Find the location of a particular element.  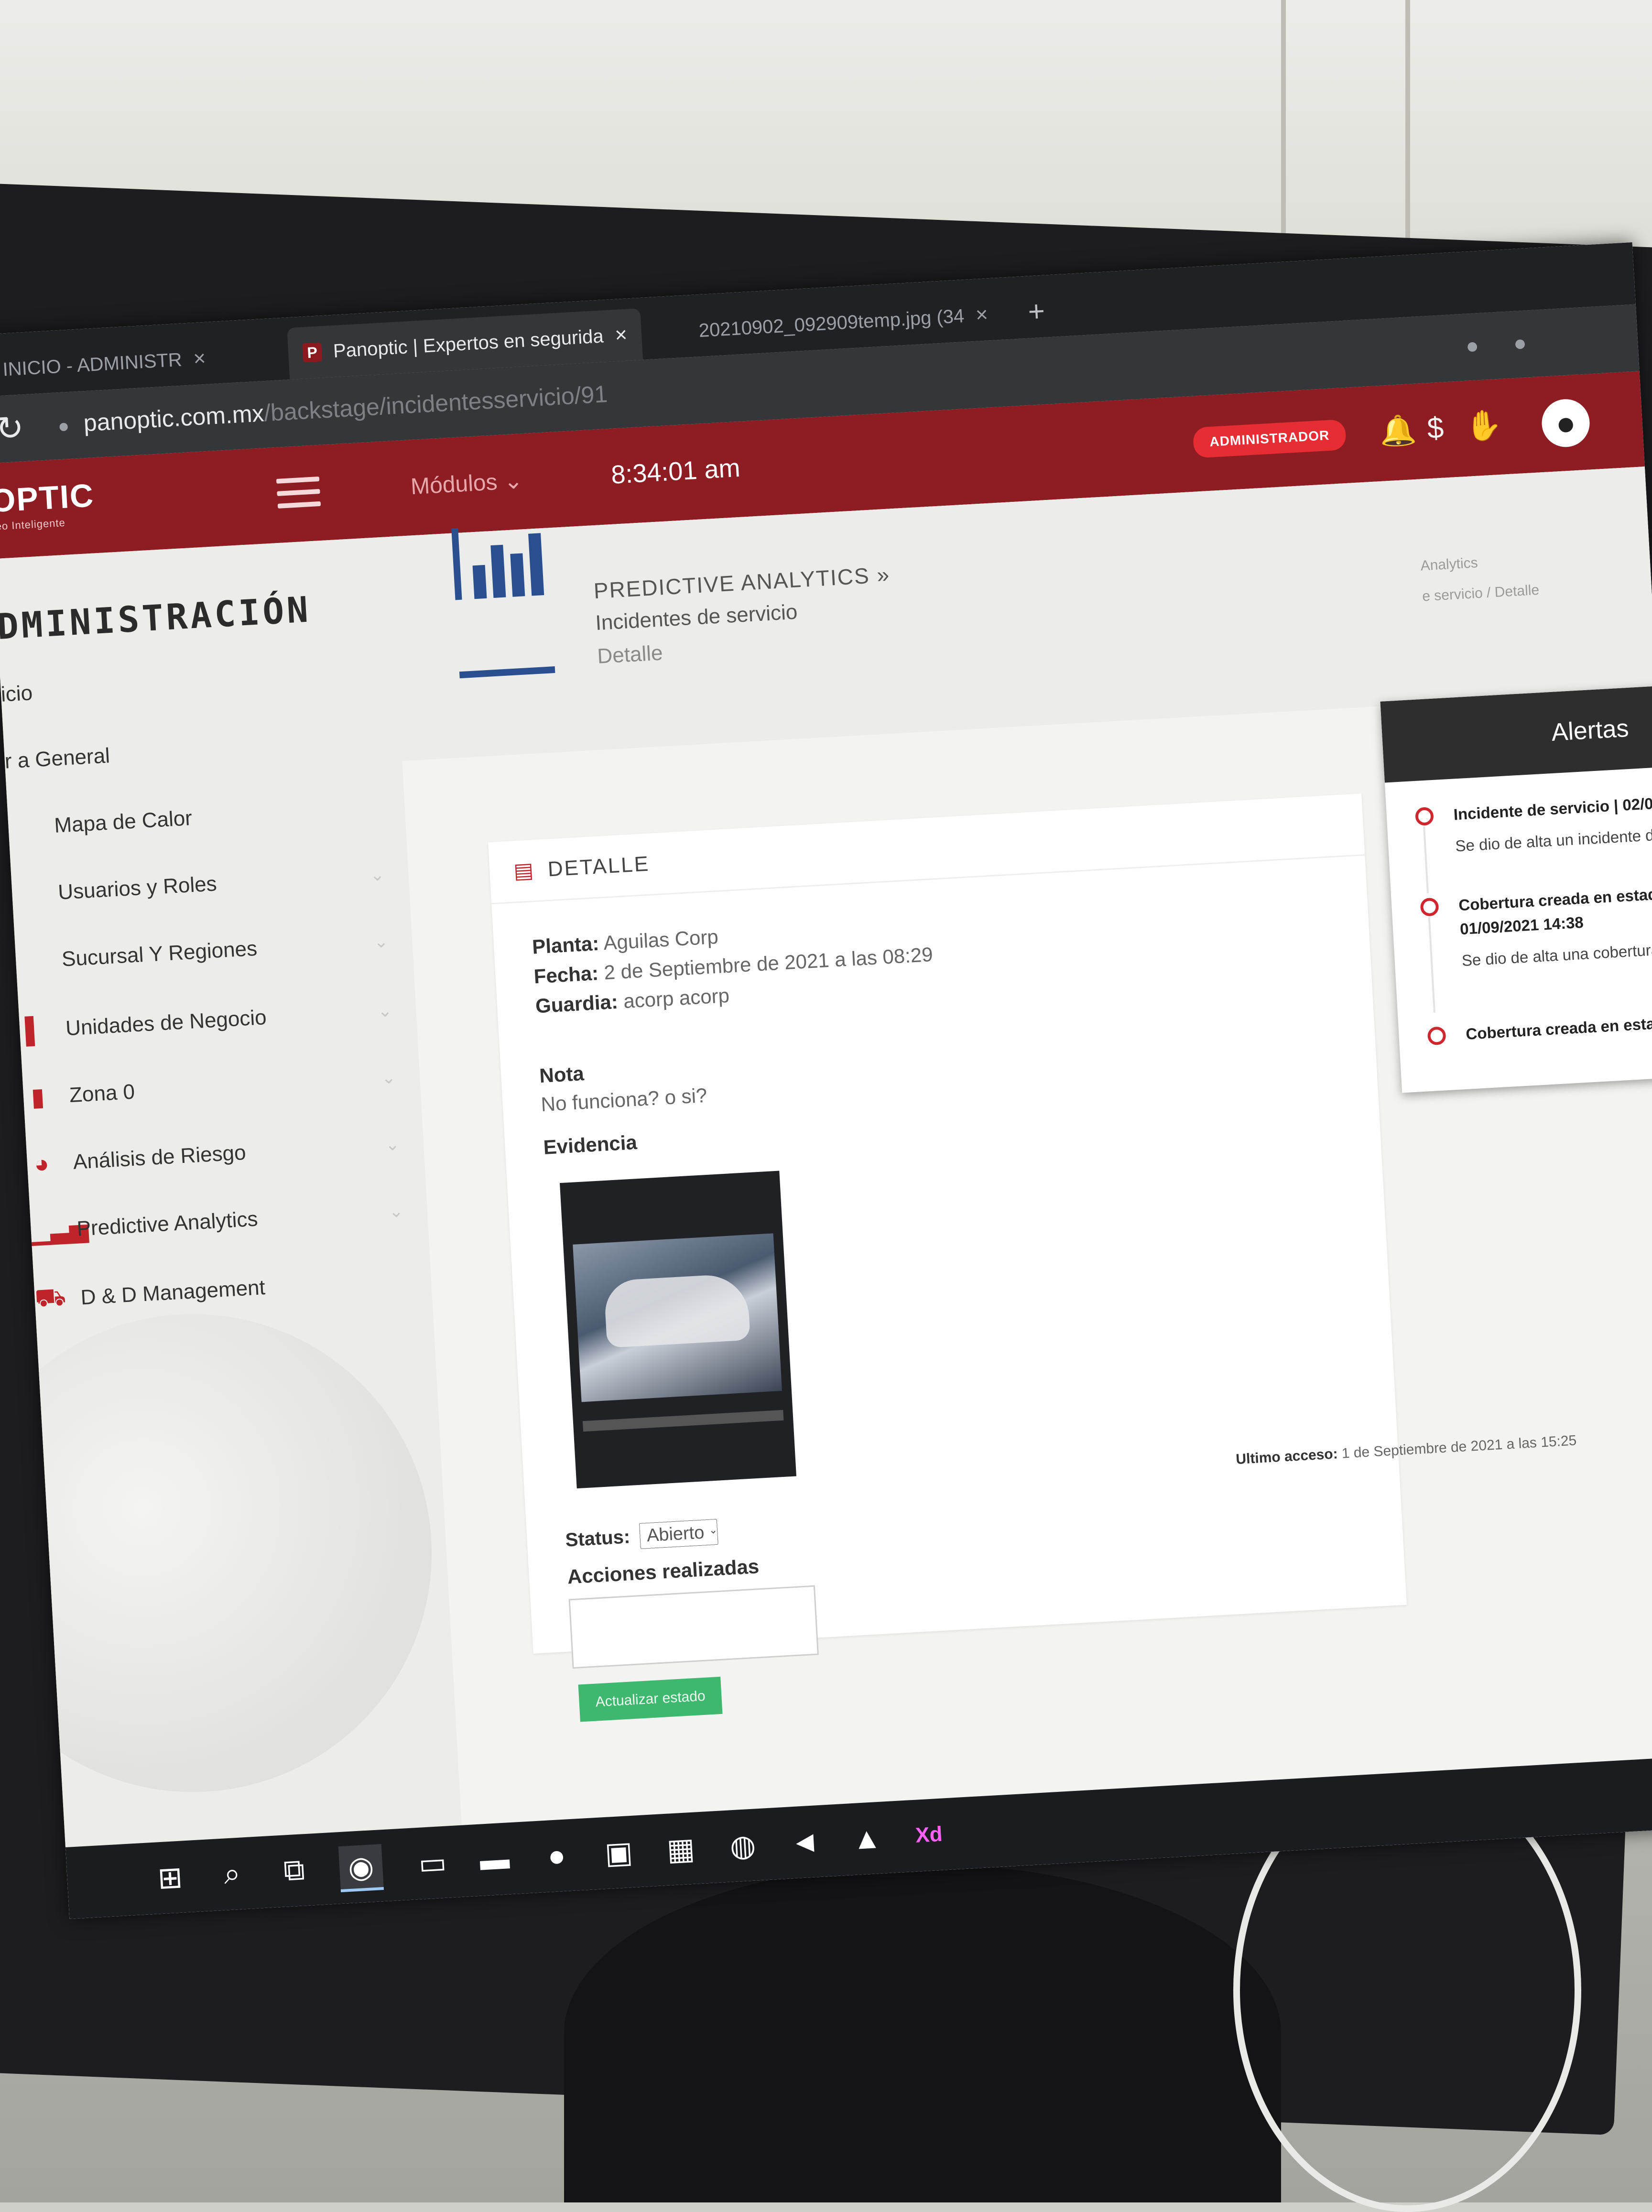

sidebar-item-branches: Sucursal Y Regiones ⌄ is located at coordinates (207, 951).